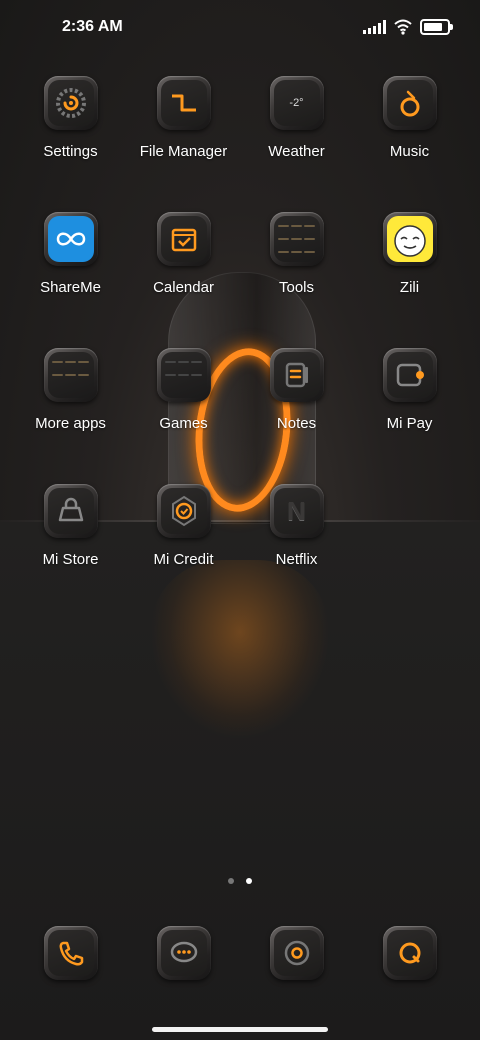 Image resolution: width=480 pixels, height=1040 pixels. I want to click on app-notes: Notes, so click(296, 390).